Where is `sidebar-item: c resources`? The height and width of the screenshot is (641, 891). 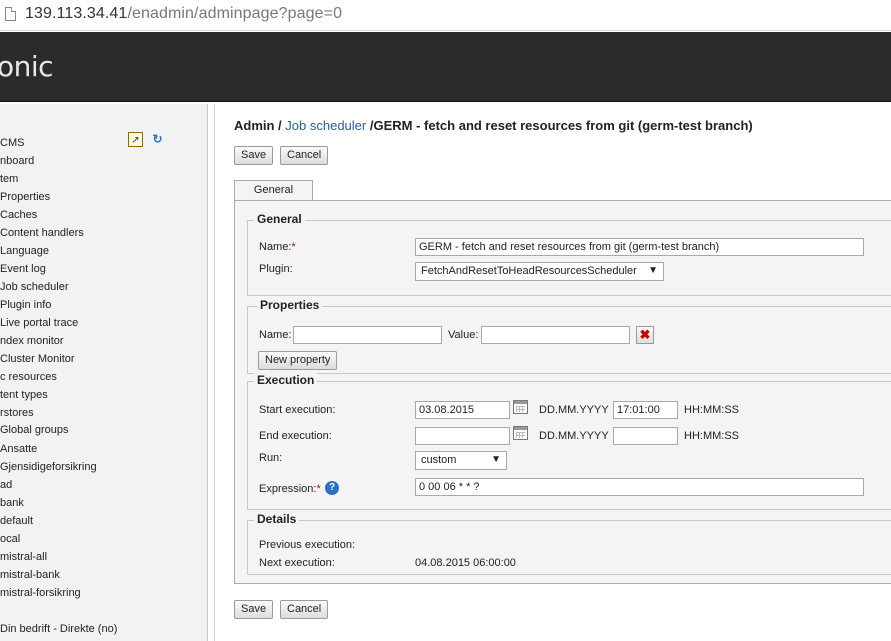 sidebar-item: c resources is located at coordinates (28, 377).